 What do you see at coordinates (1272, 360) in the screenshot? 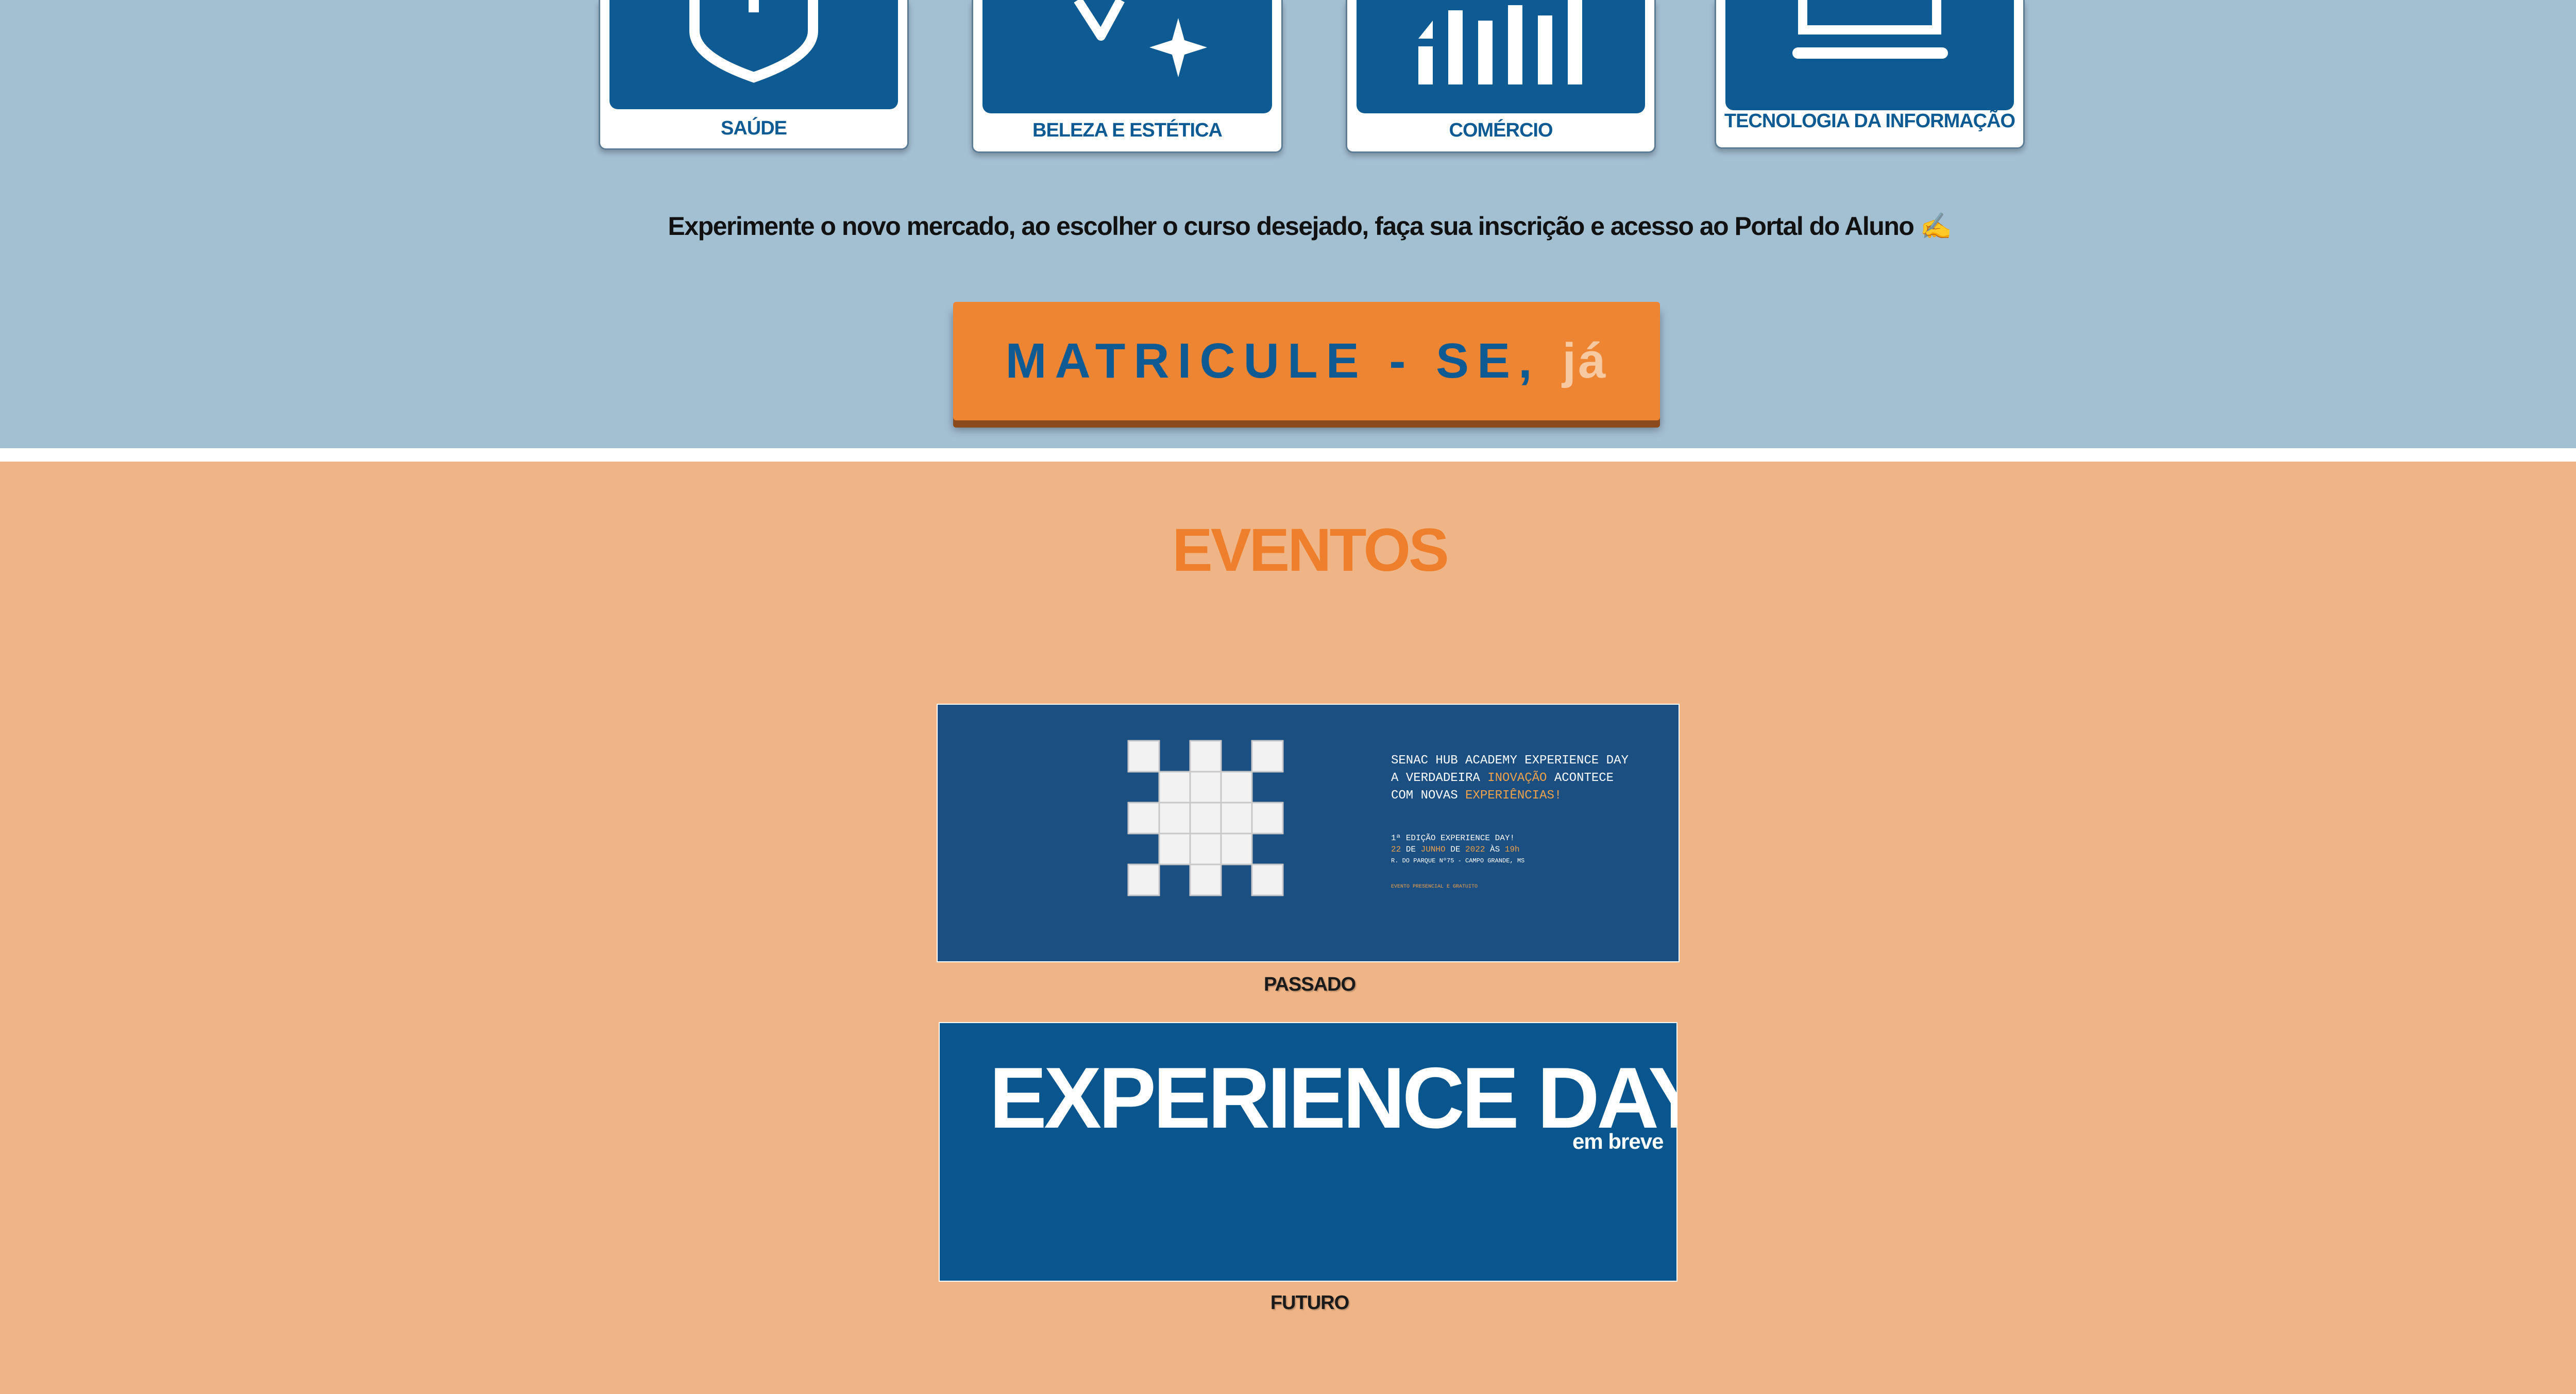
I see `enroll-button-label: MATRICULE - SE,` at bounding box center [1272, 360].